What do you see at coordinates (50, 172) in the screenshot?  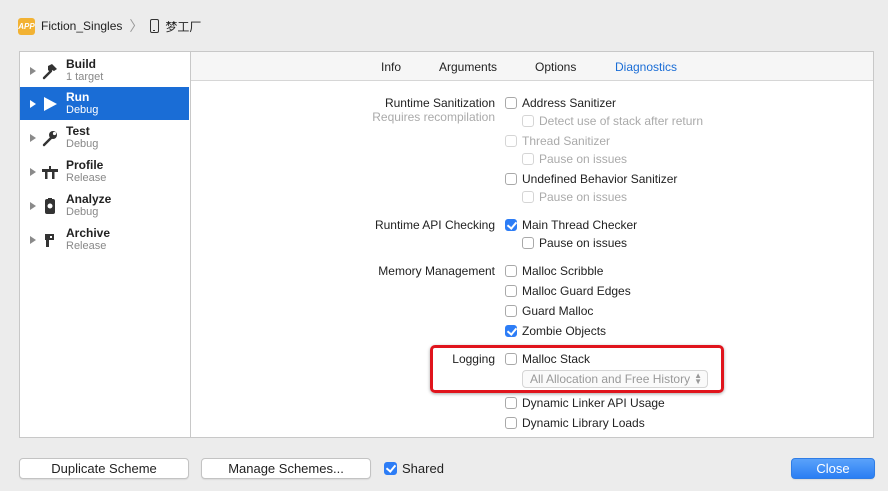 I see `instruments-icon` at bounding box center [50, 172].